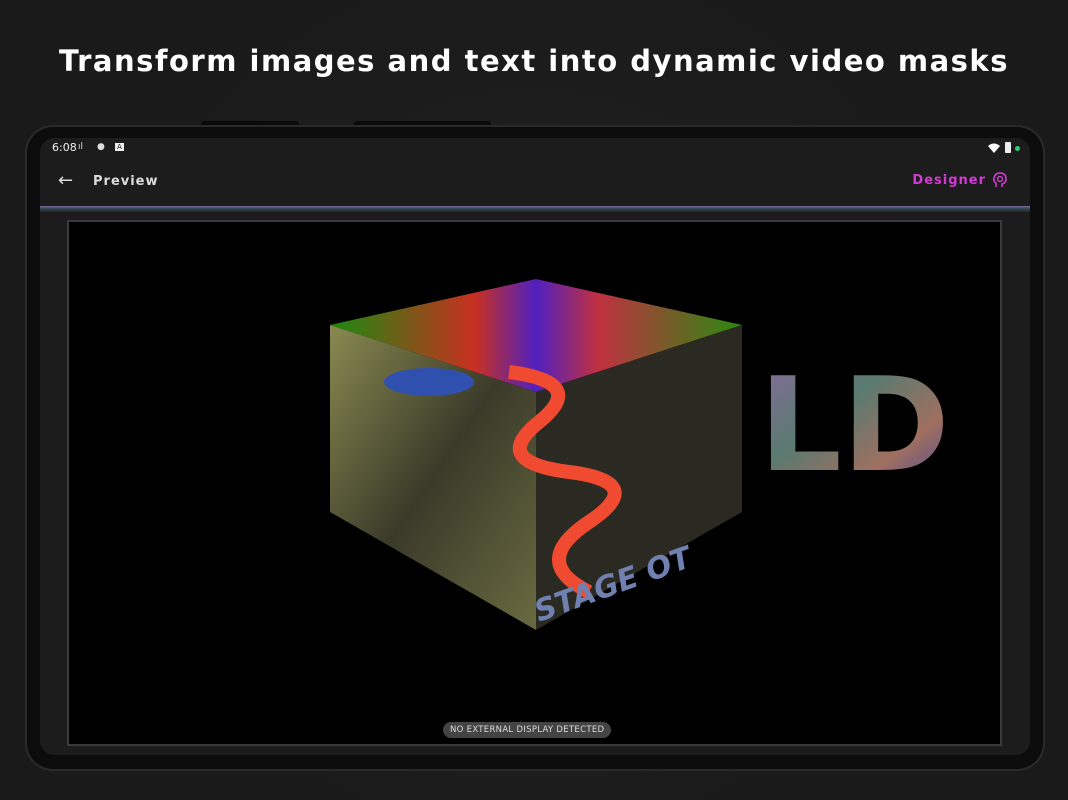 The height and width of the screenshot is (800, 1068). I want to click on battery-icon, so click(1008, 147).